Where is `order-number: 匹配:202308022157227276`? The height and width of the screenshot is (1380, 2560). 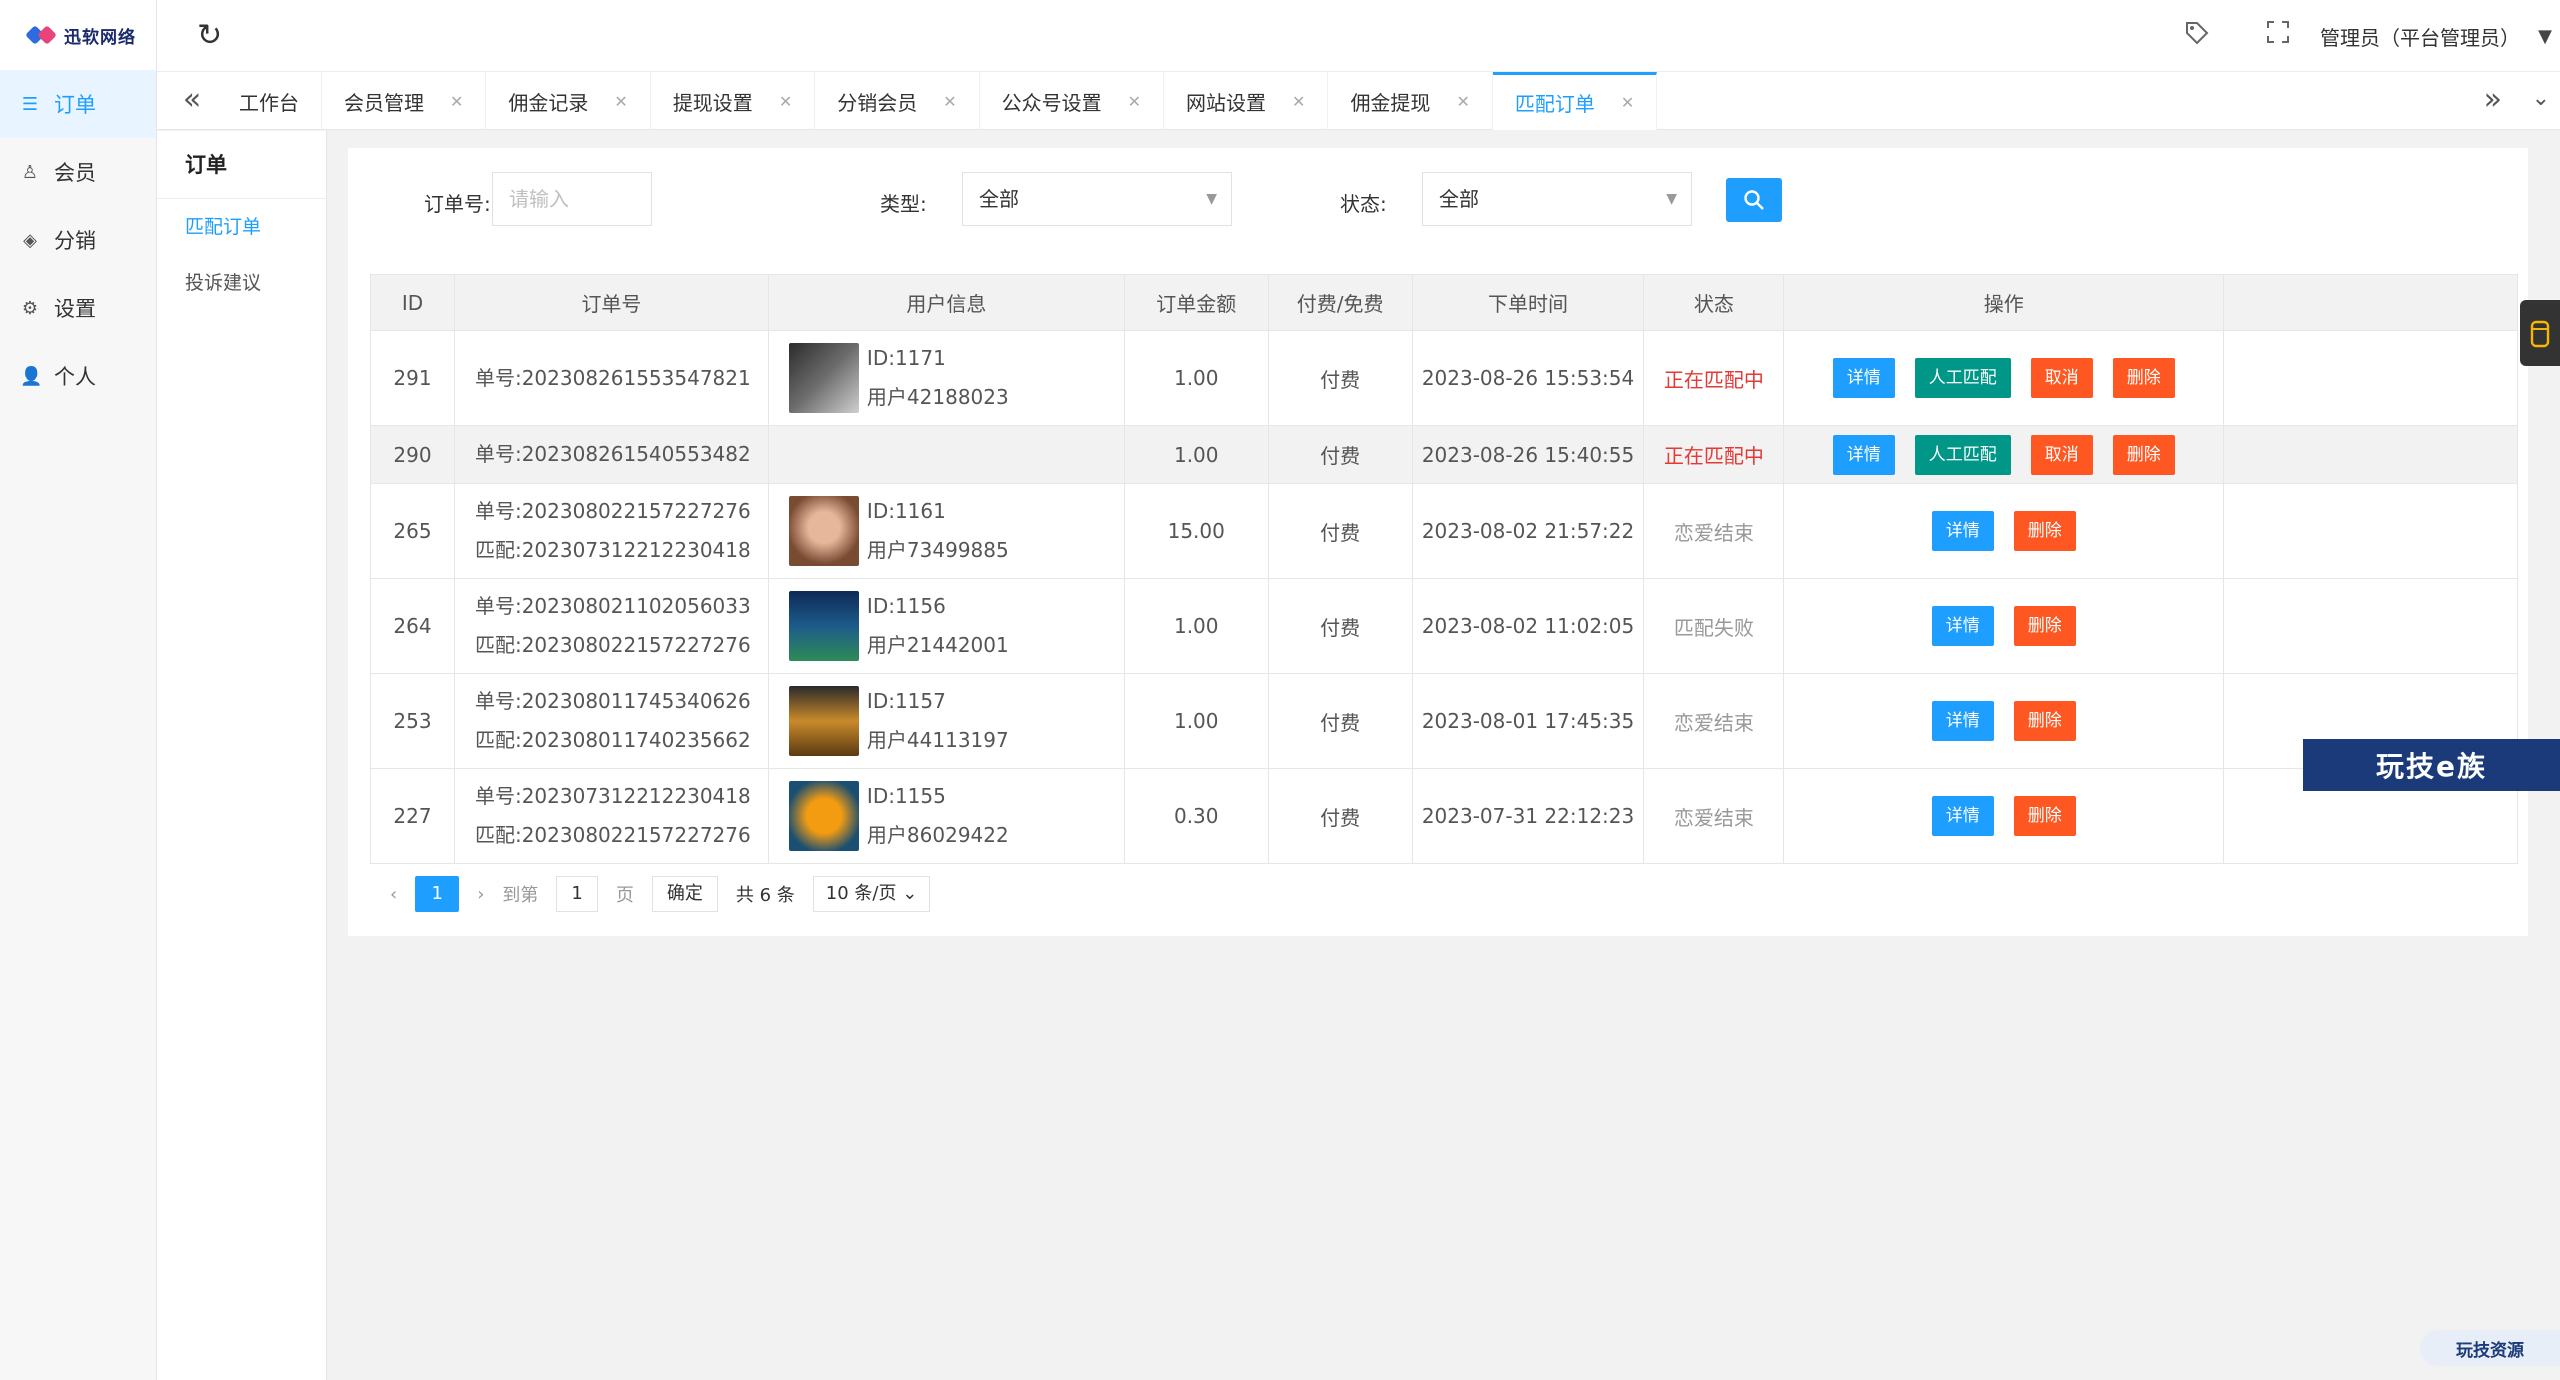
order-number: 匹配:202308022157227276 is located at coordinates (612, 645).